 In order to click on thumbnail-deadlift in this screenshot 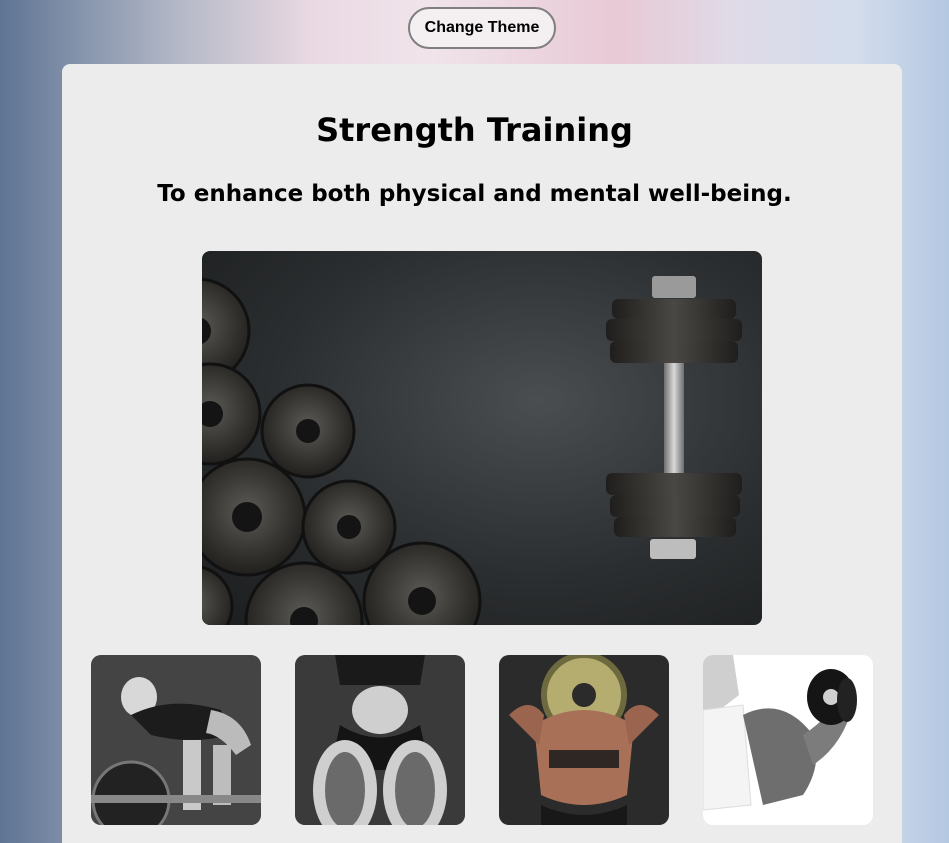, I will do `click(176, 740)`.